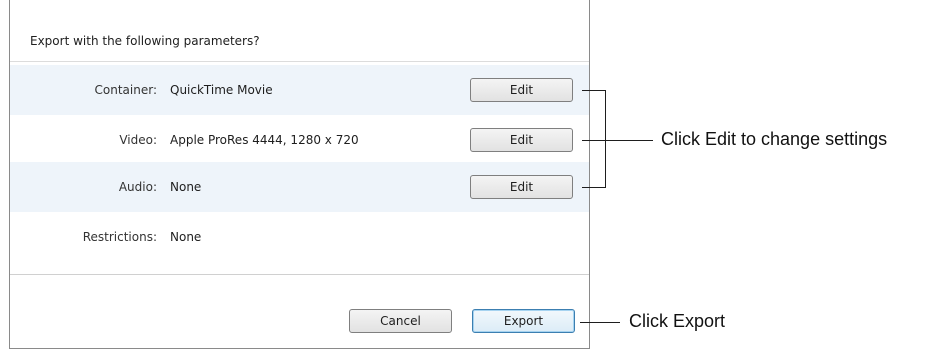 The width and height of the screenshot is (952, 349). I want to click on dialog-prompt: Export with the following parameters?, so click(145, 41).